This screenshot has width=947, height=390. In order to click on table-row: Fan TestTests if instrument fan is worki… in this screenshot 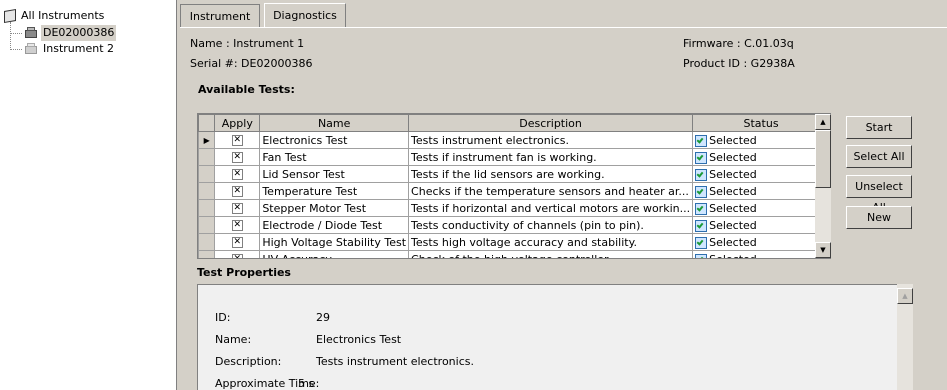, I will do `click(514, 157)`.